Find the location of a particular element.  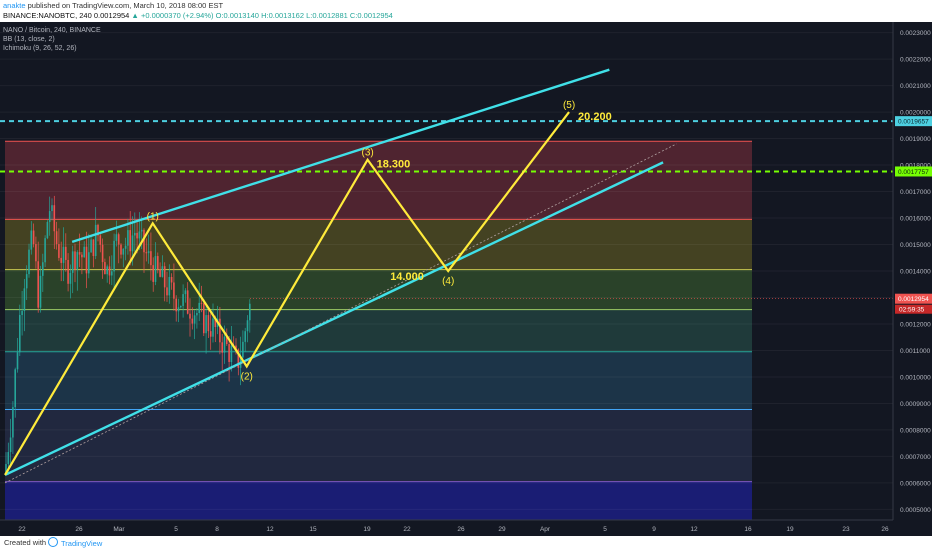

fib-band is located at coordinates (378, 380).